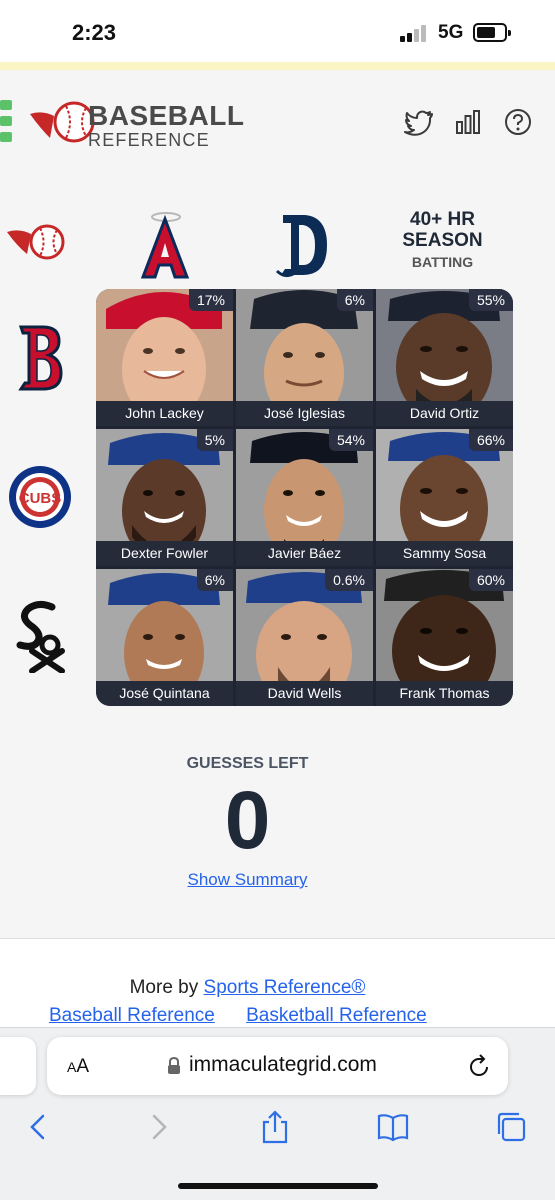 Image resolution: width=555 pixels, height=1200 pixels. Describe the element at coordinates (442, 219) in the screenshot. I see `stat-title: 40+ HR` at that location.